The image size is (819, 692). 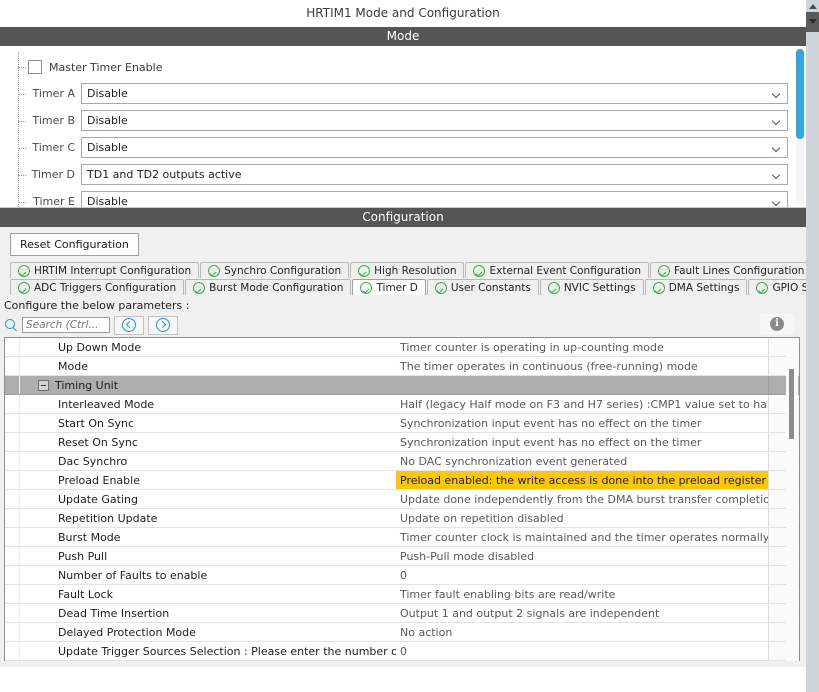 I want to click on scroll-up-button, so click(x=812, y=6).